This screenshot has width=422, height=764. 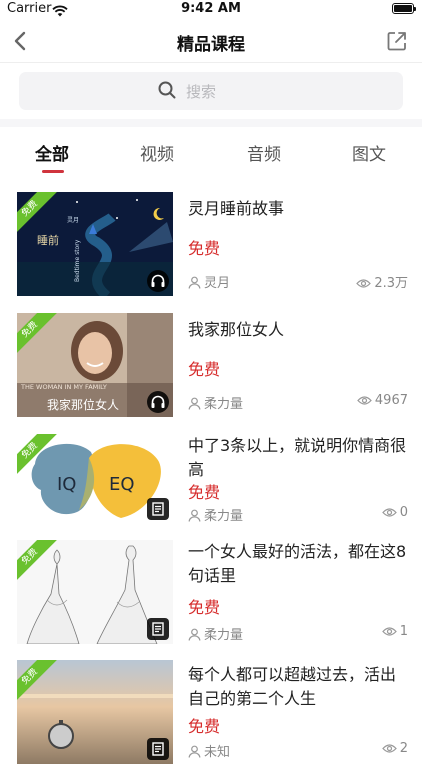 I want to click on thumb-text: 睡前, so click(x=48, y=240).